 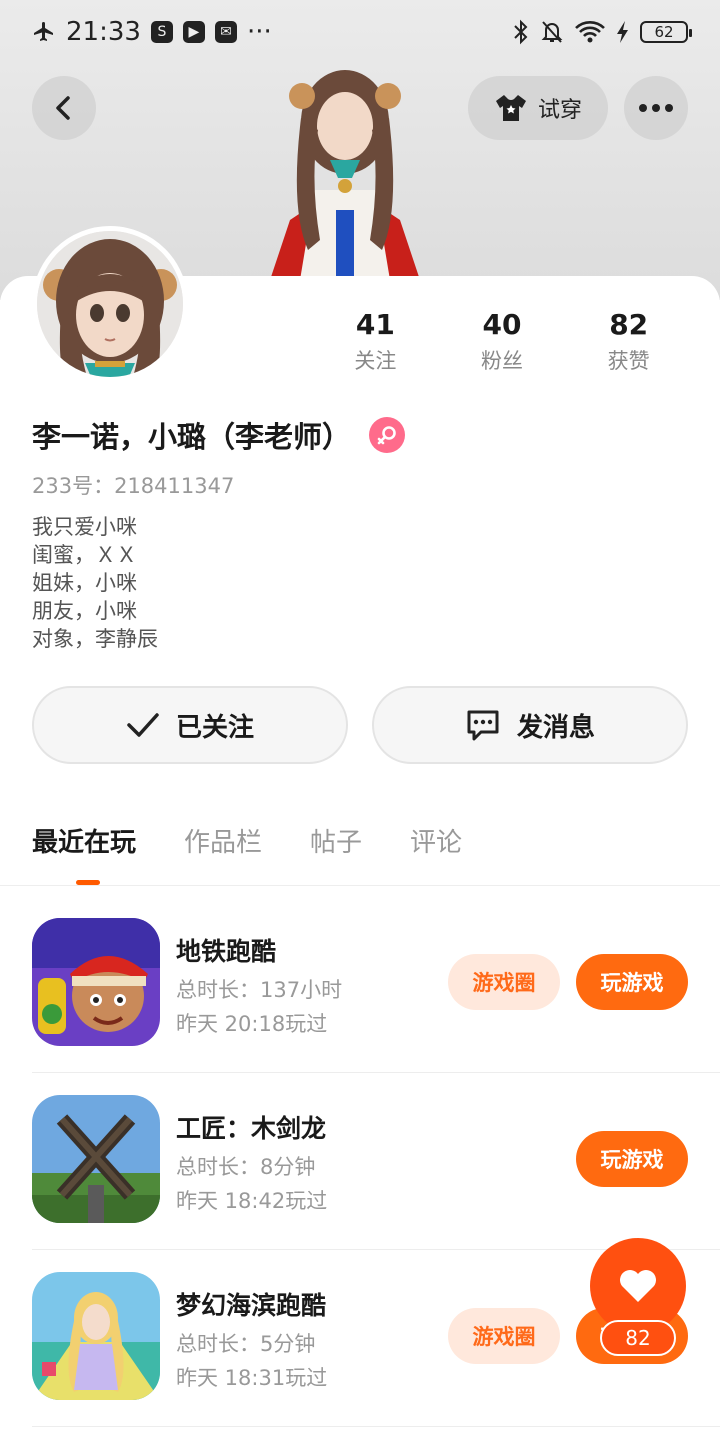 I want to click on wifi-icon, so click(x=590, y=32).